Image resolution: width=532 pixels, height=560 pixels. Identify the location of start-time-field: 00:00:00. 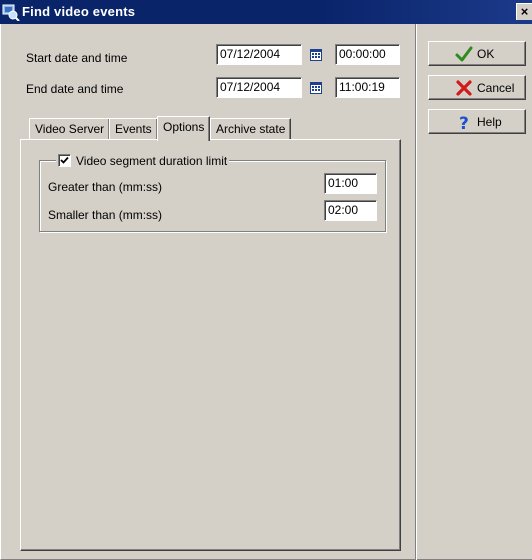
(367, 54).